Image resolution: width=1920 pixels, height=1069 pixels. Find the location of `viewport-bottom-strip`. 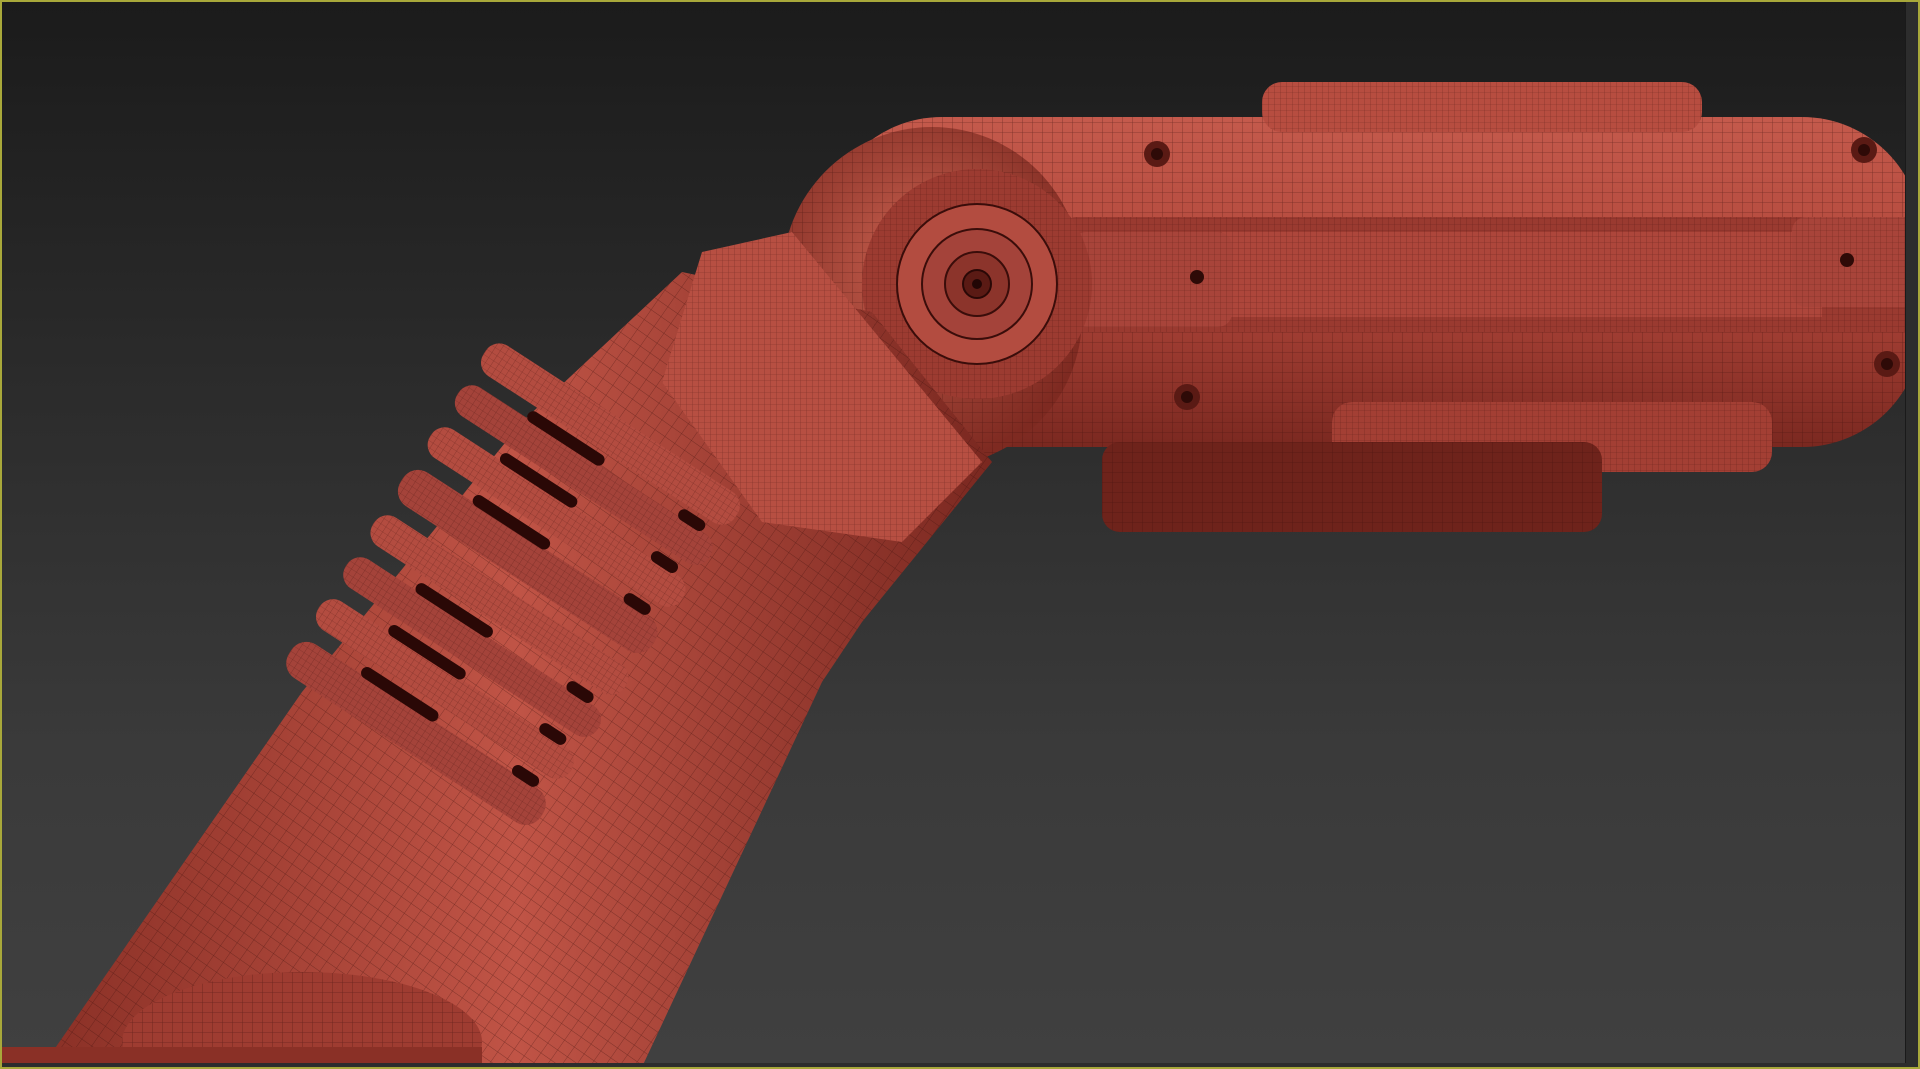

viewport-bottom-strip is located at coordinates (960, 1065).